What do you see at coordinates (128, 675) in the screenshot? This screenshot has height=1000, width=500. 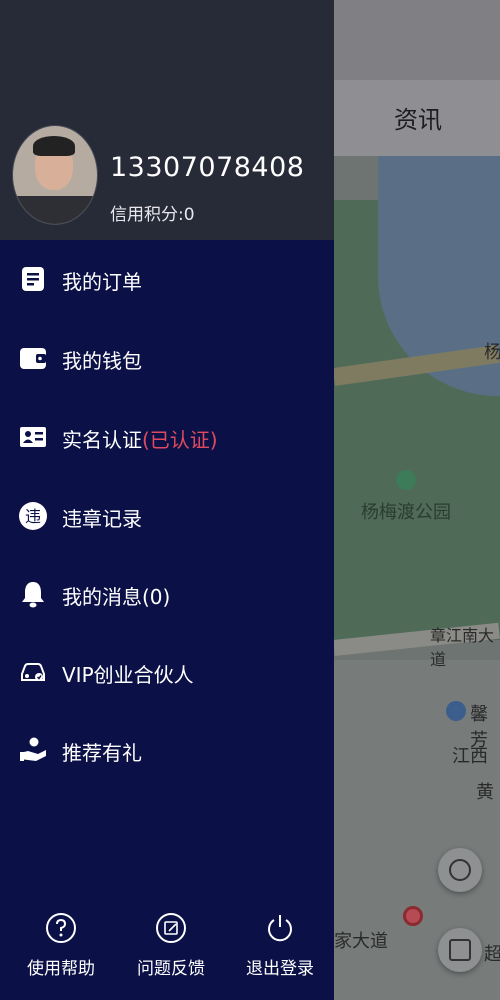 I see `menu-label: VIP创业合伙人` at bounding box center [128, 675].